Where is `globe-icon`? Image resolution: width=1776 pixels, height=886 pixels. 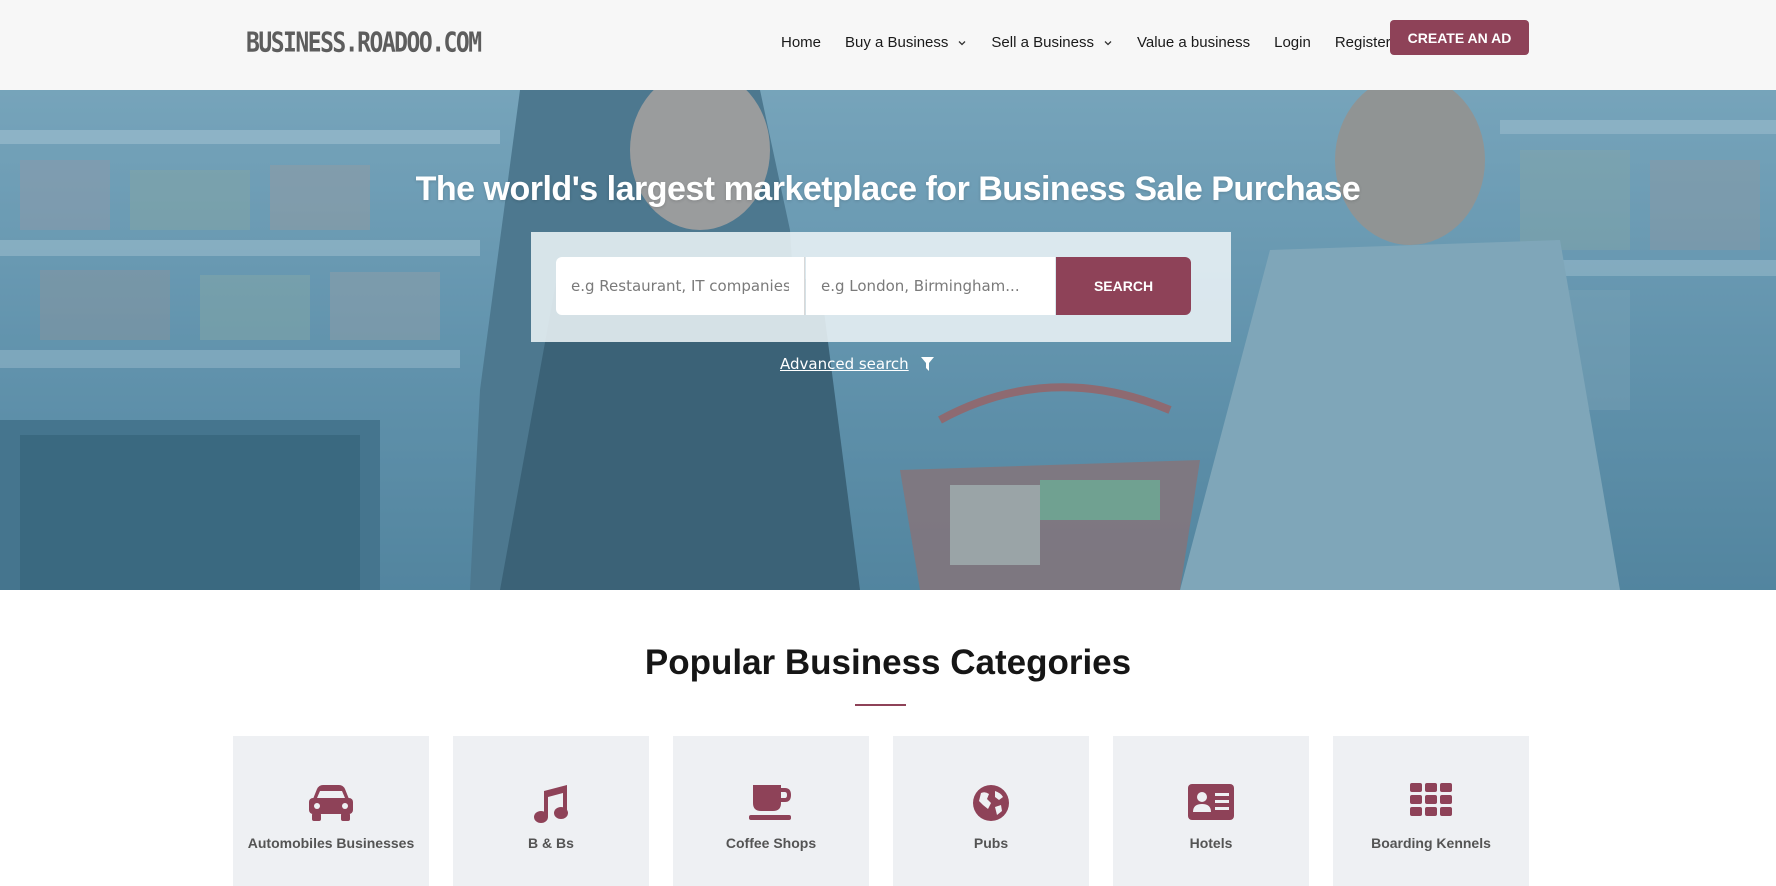
globe-icon is located at coordinates (991, 803).